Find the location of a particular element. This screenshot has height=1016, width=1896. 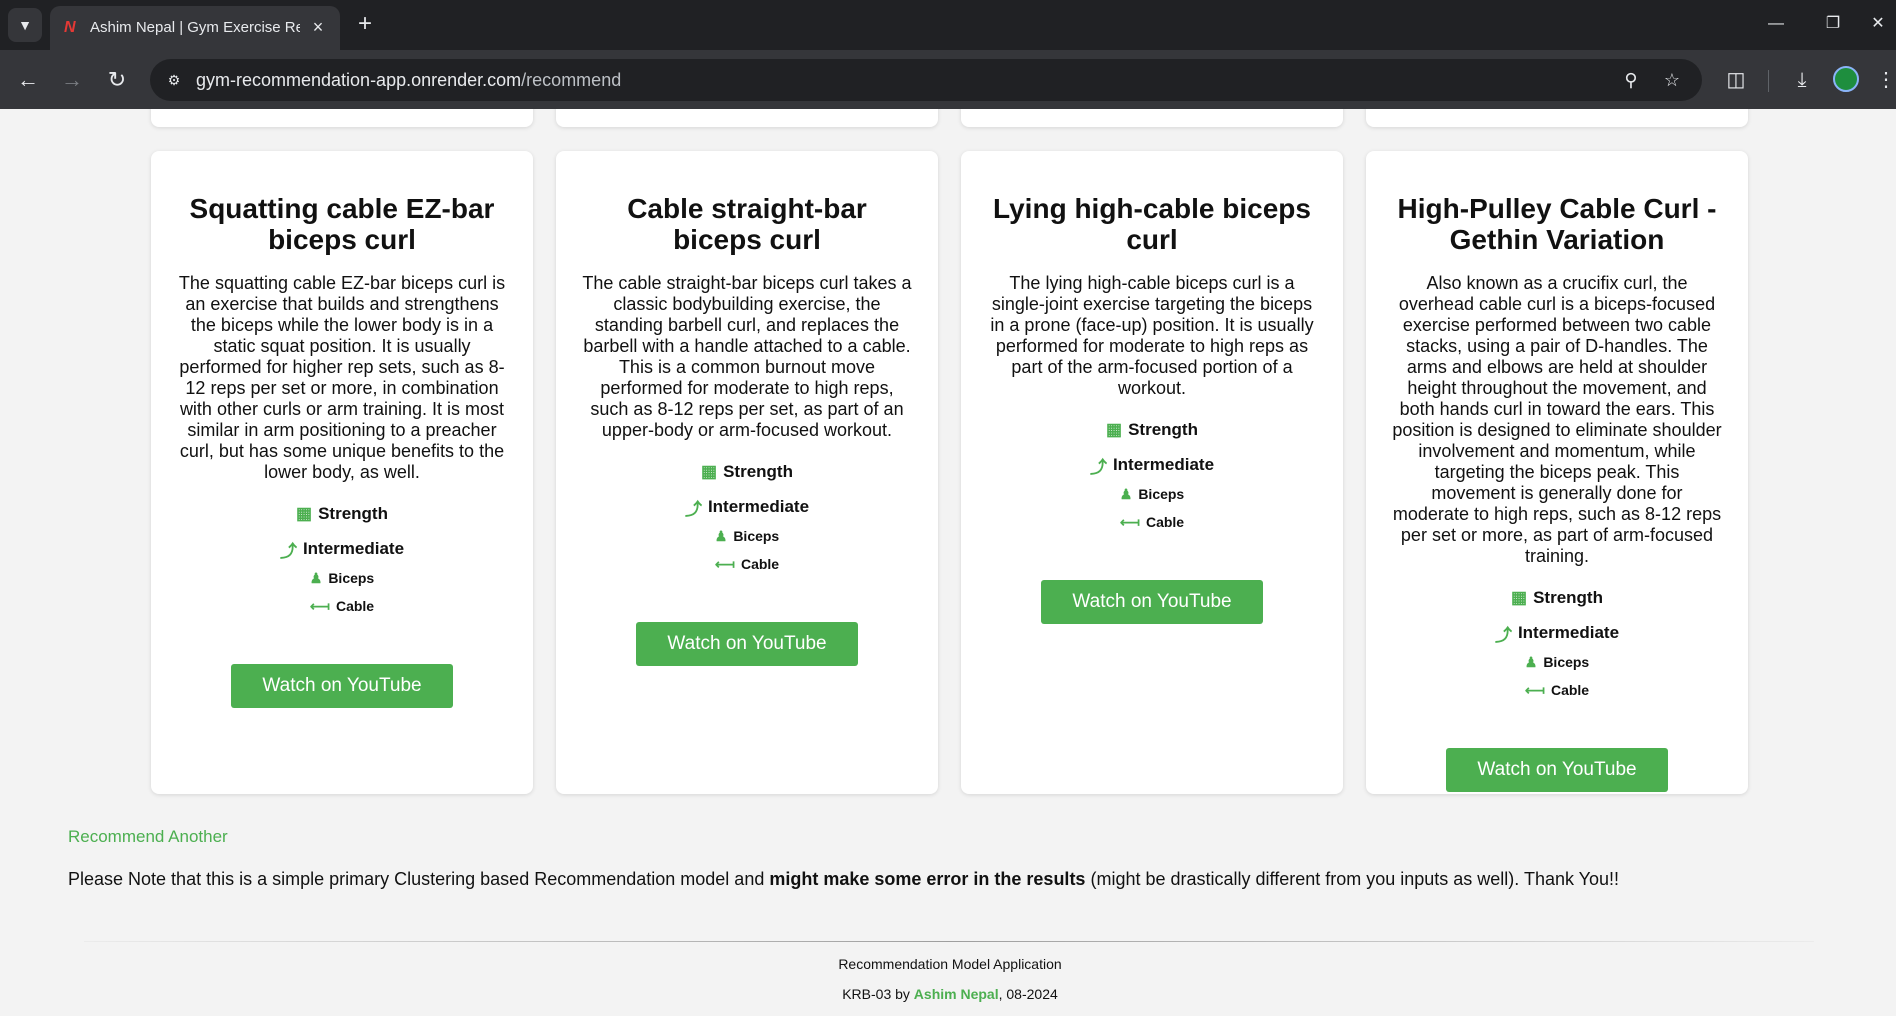

exercise-title: Squatting cable EZ-bar biceps curl is located at coordinates (342, 224).